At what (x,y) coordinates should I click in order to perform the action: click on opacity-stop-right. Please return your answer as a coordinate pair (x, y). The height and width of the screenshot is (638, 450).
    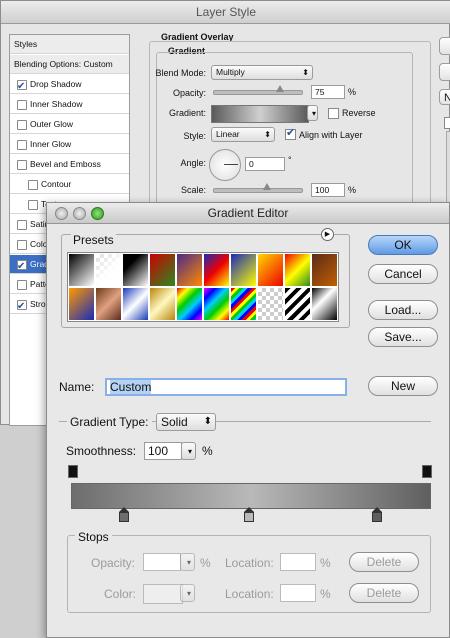
    Looking at the image, I should click on (427, 471).